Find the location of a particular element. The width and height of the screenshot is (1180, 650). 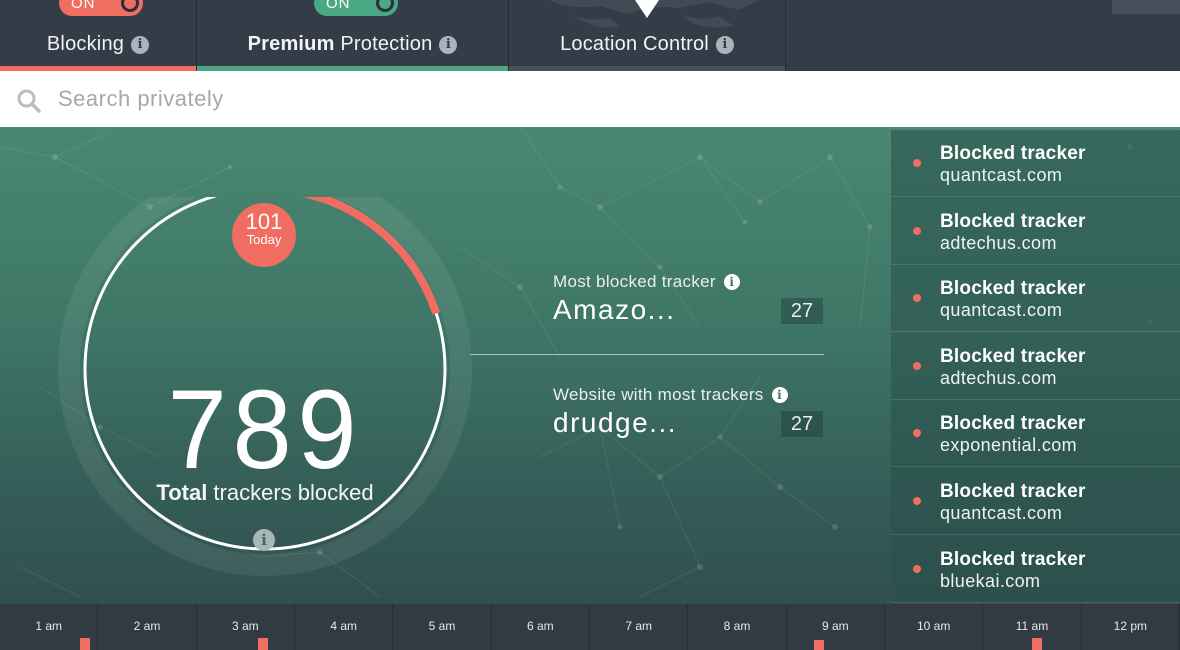

tab-location-control: Location Control i is located at coordinates (647, 35).